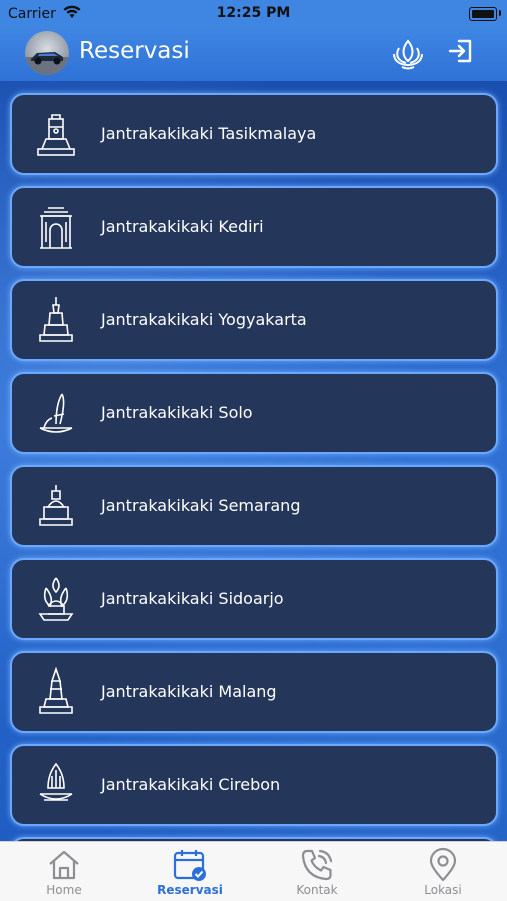  Describe the element at coordinates (317, 890) in the screenshot. I see `tab-label: Kontak` at that location.